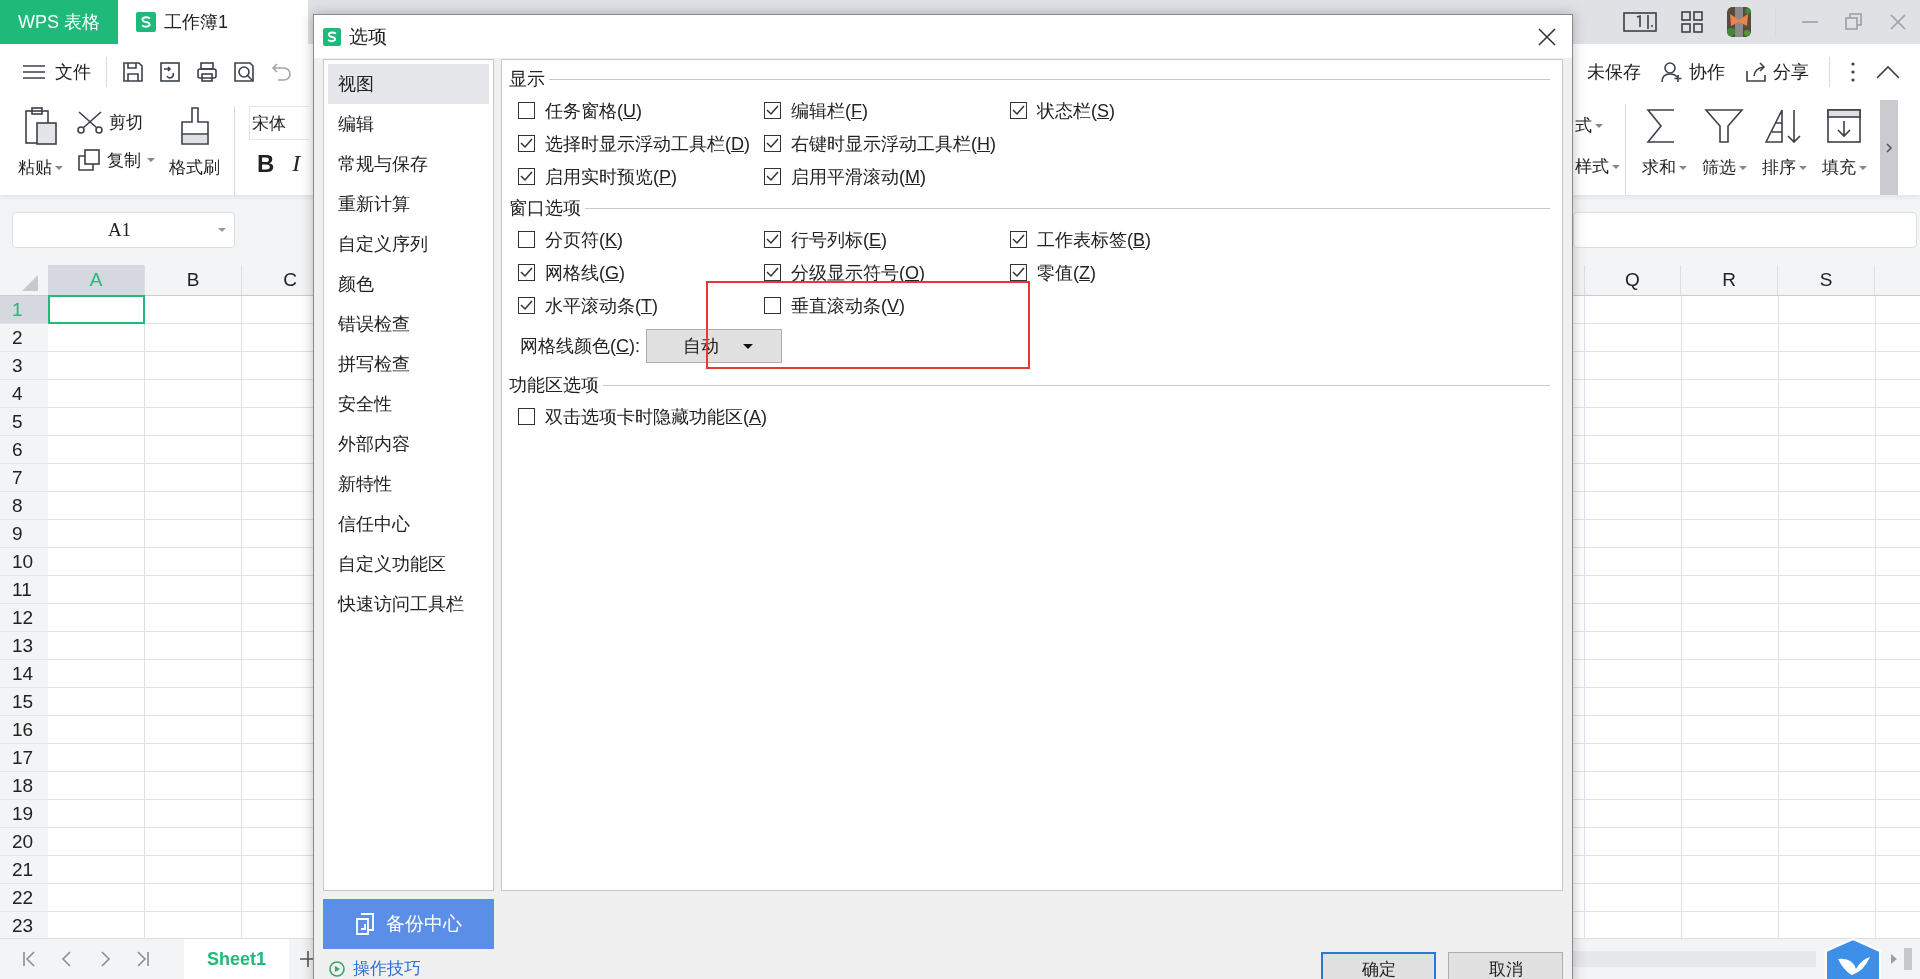  What do you see at coordinates (24, 478) in the screenshot?
I see `row-header: 7` at bounding box center [24, 478].